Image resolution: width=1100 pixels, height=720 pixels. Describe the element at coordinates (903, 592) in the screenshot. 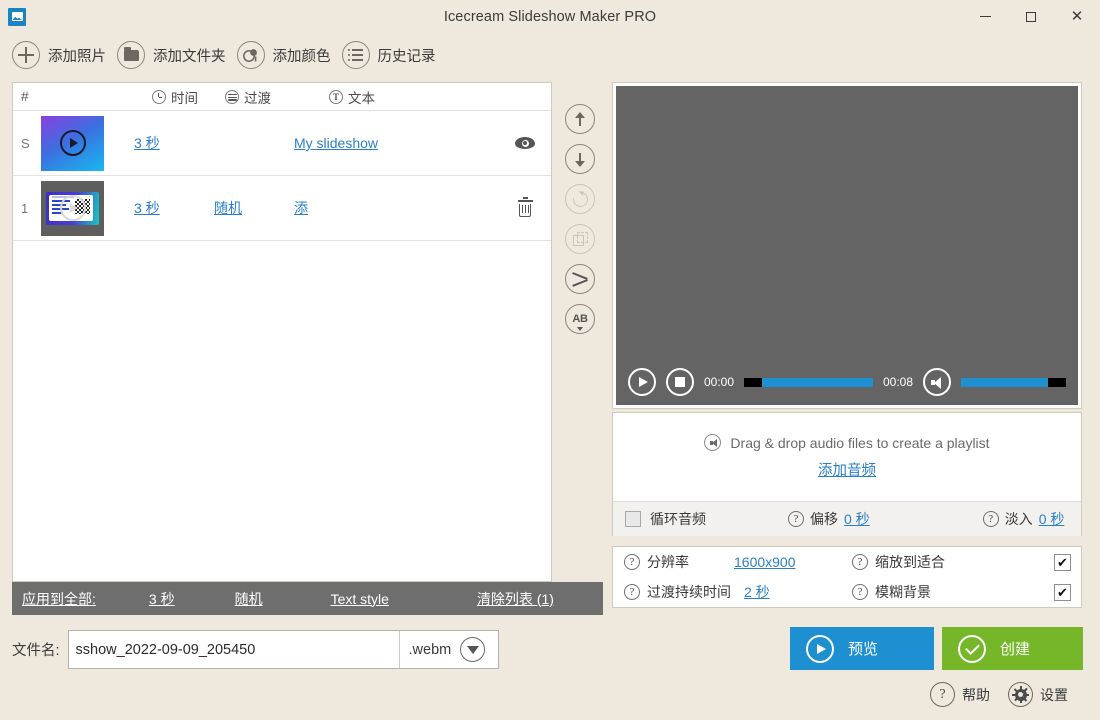

I see `blur-background-label: 模糊背景` at that location.